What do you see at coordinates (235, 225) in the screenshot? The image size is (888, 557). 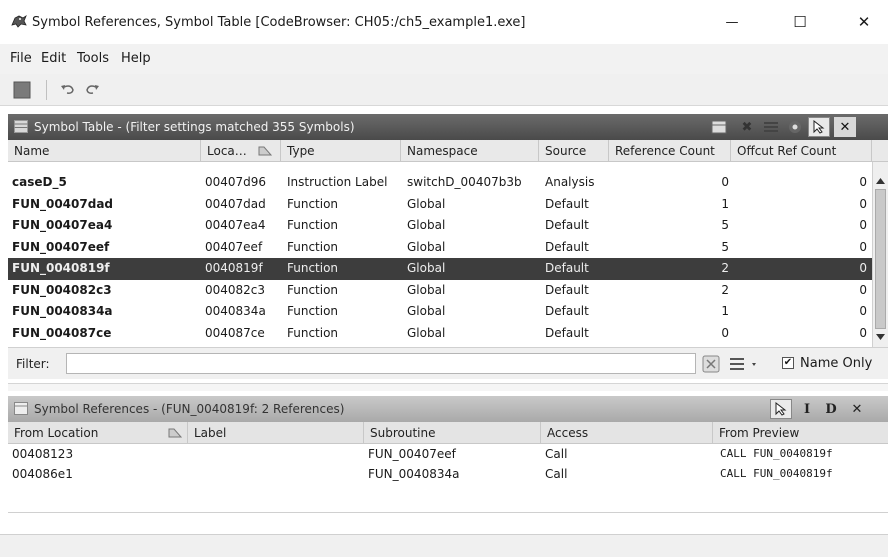 I see `cell-location: 00407ea4` at bounding box center [235, 225].